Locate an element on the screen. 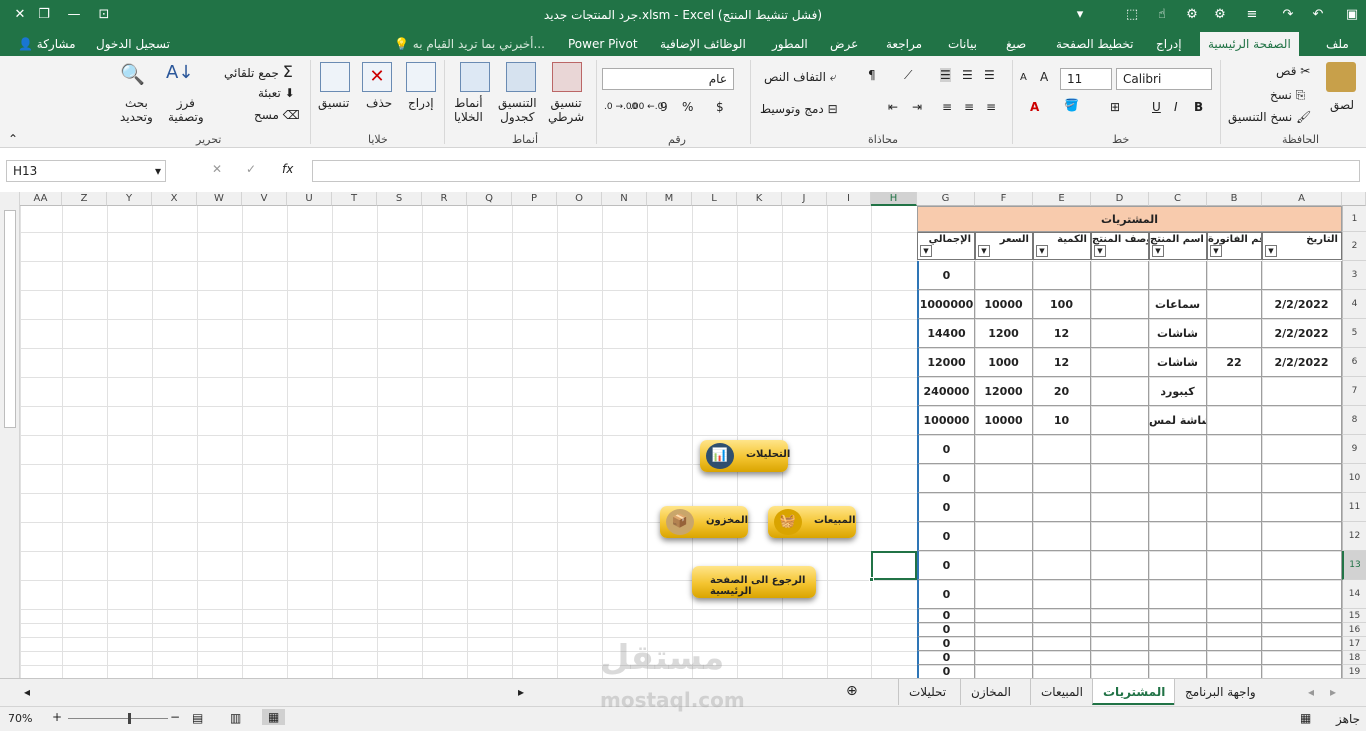  table-cell: 100 is located at coordinates (1062, 304).